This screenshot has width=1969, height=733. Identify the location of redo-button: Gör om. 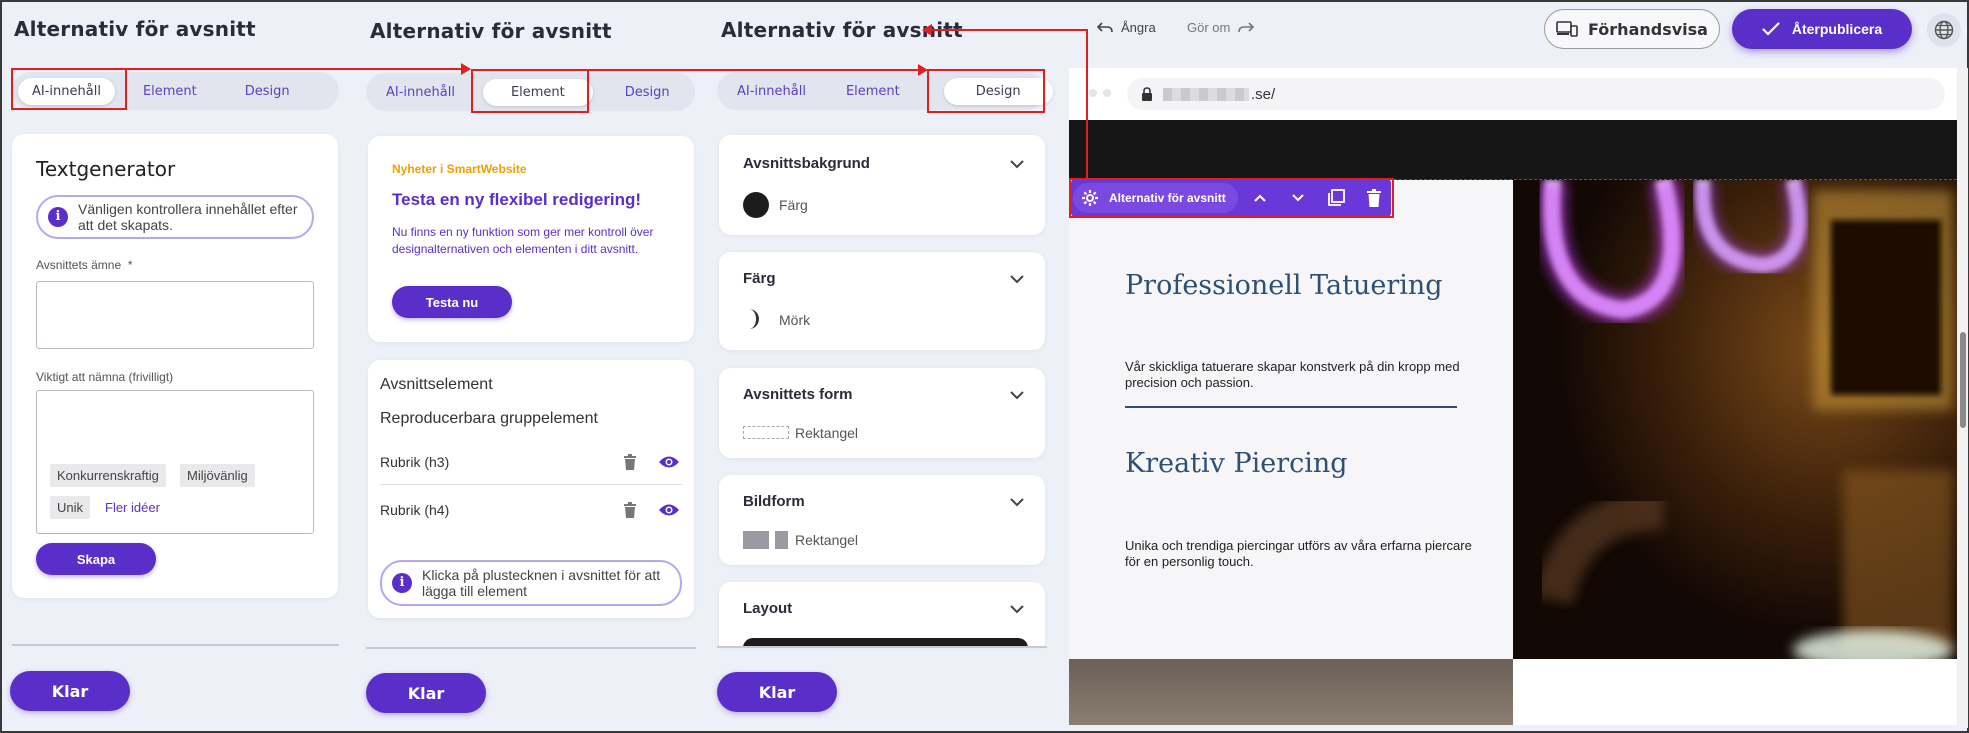
(1221, 27).